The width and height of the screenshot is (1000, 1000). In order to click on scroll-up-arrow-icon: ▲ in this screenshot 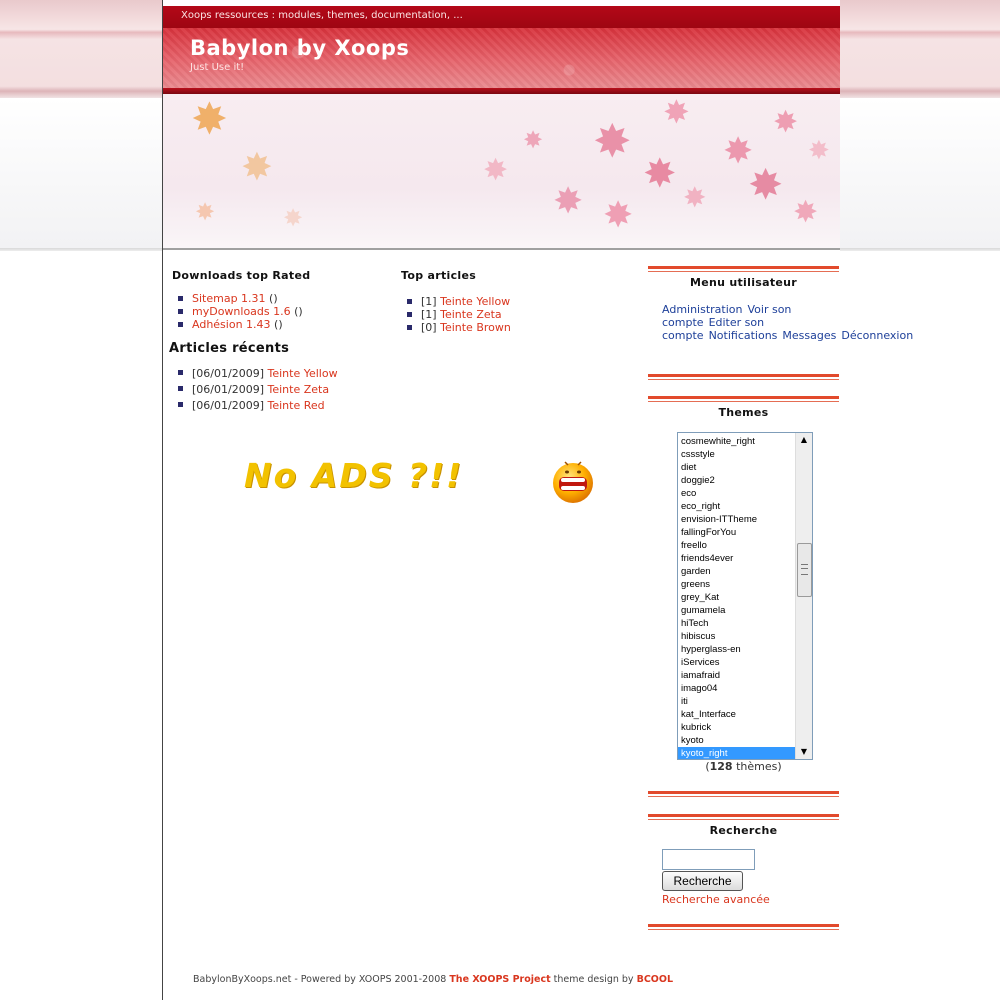, I will do `click(804, 440)`.